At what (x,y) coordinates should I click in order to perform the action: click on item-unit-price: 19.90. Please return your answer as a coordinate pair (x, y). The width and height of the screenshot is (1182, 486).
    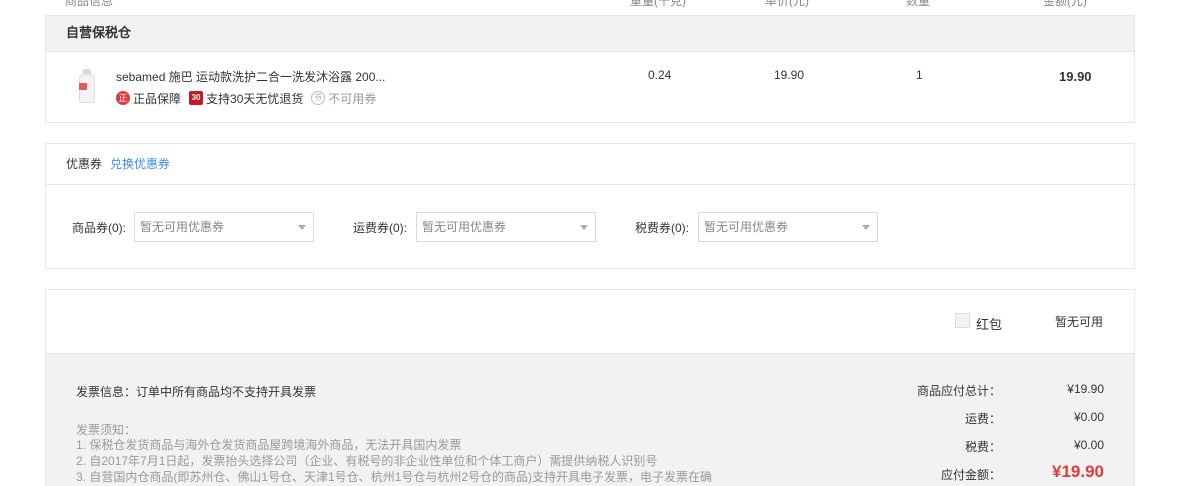
    Looking at the image, I should click on (789, 75).